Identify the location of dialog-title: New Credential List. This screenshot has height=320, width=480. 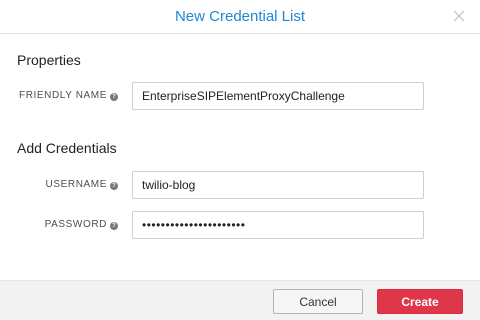
(240, 16).